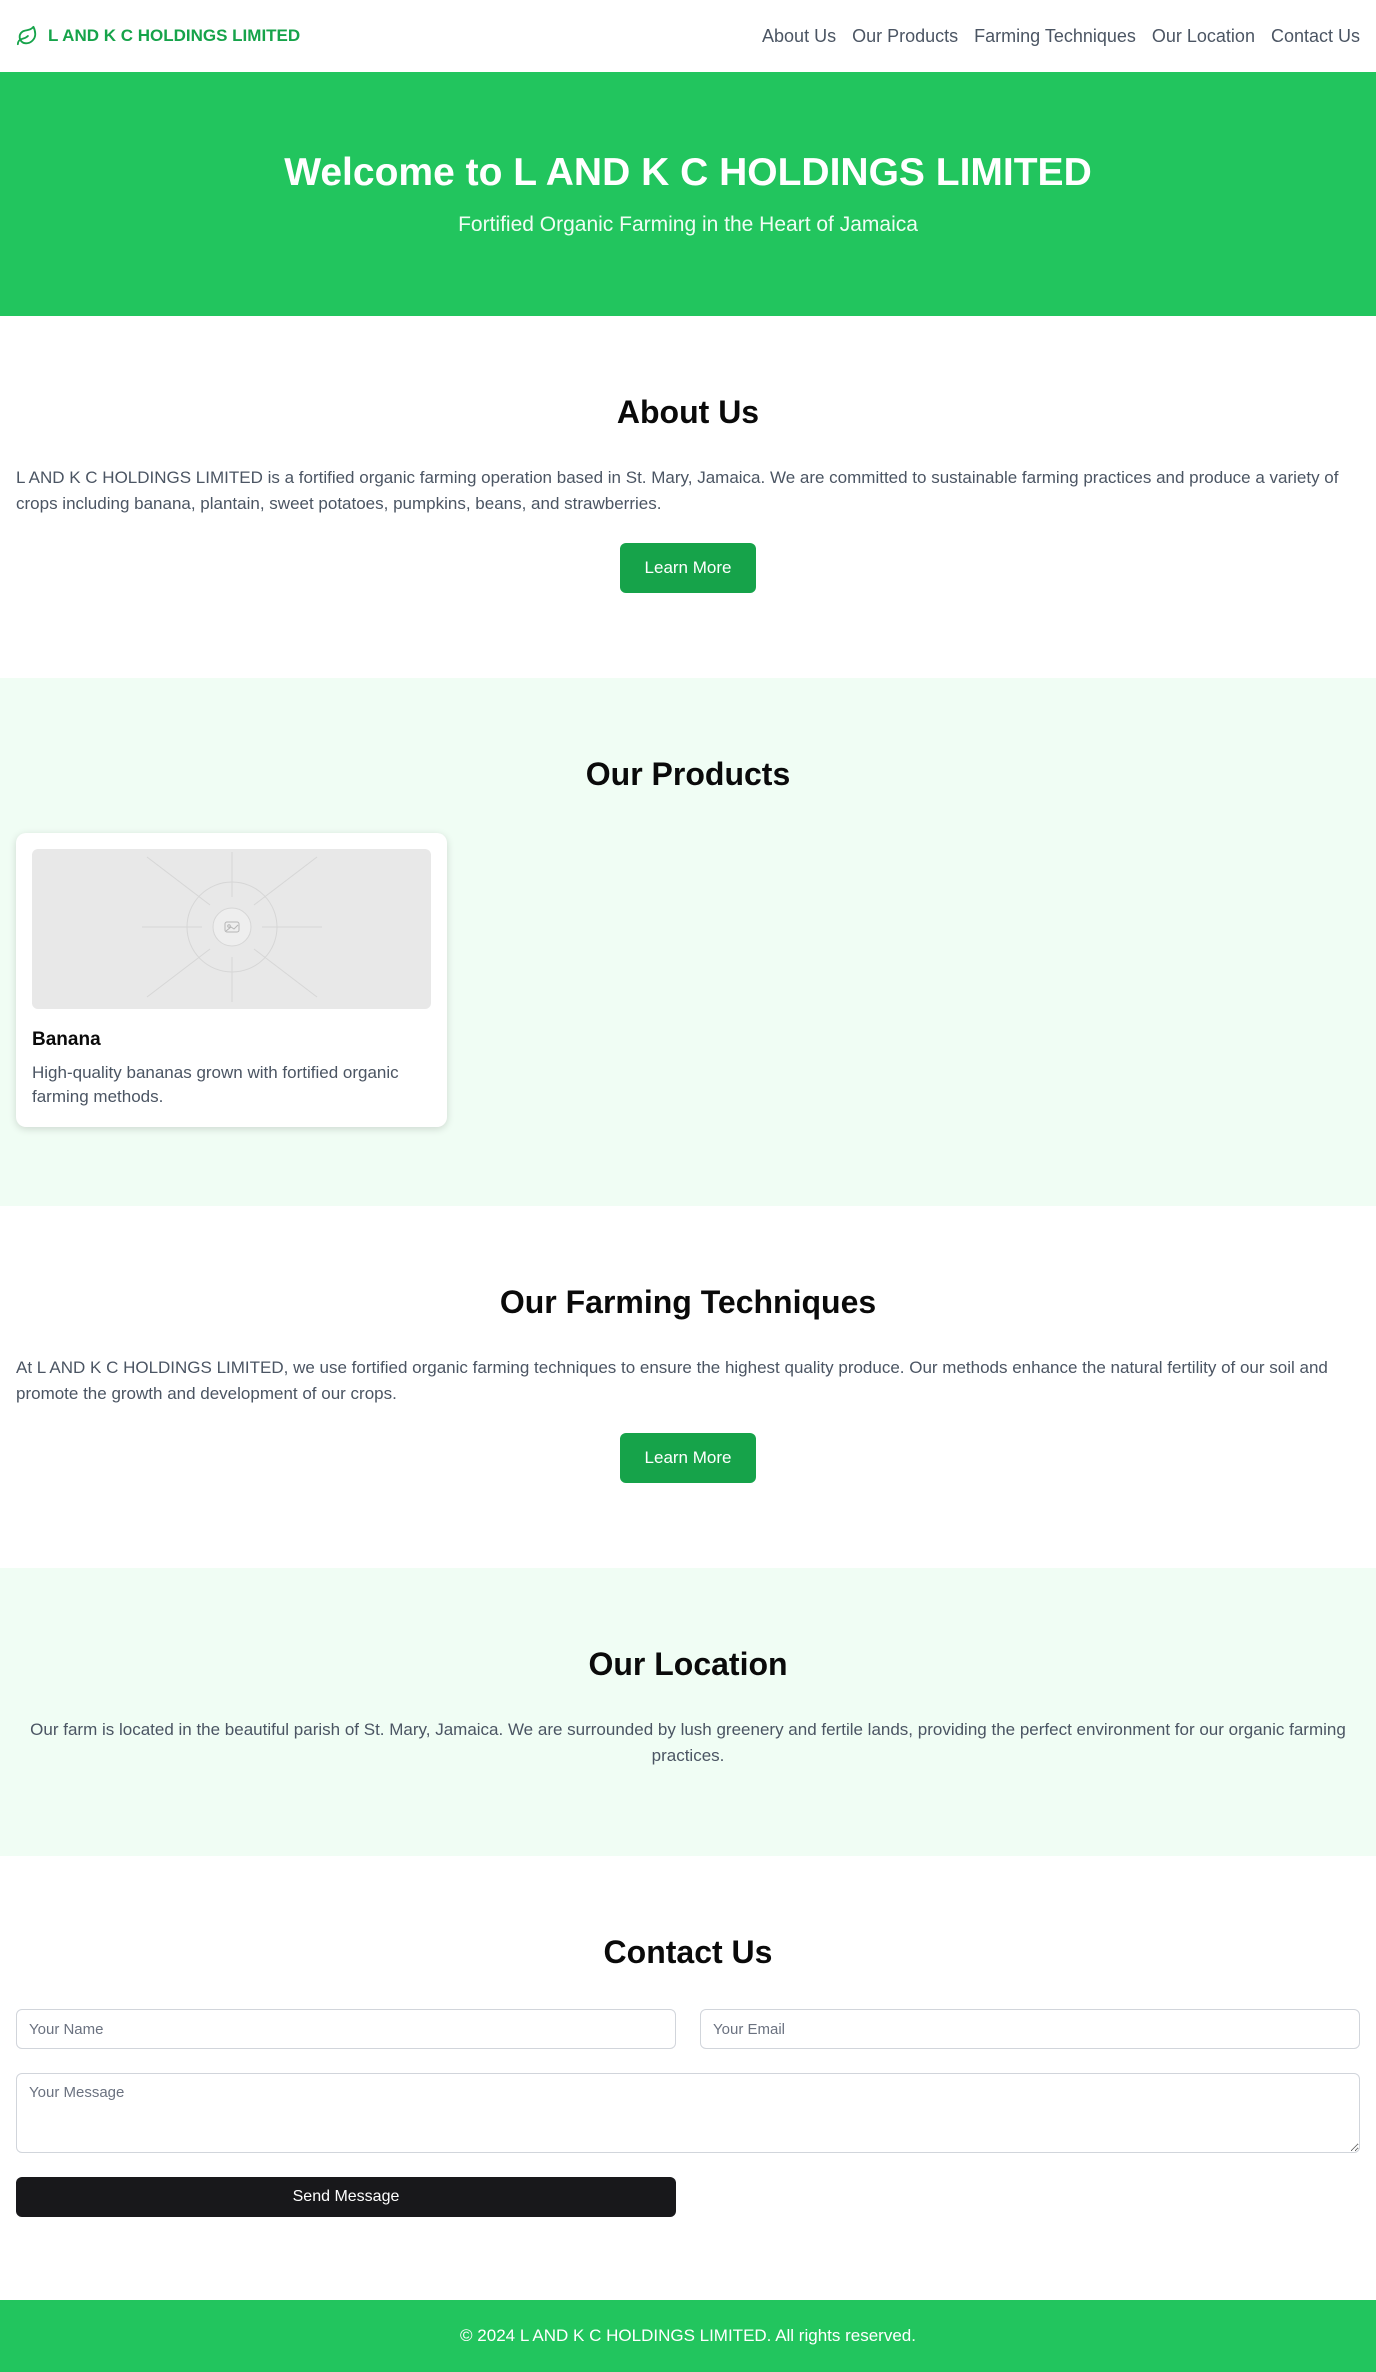  I want to click on contact-form: Send Message, so click(688, 2113).